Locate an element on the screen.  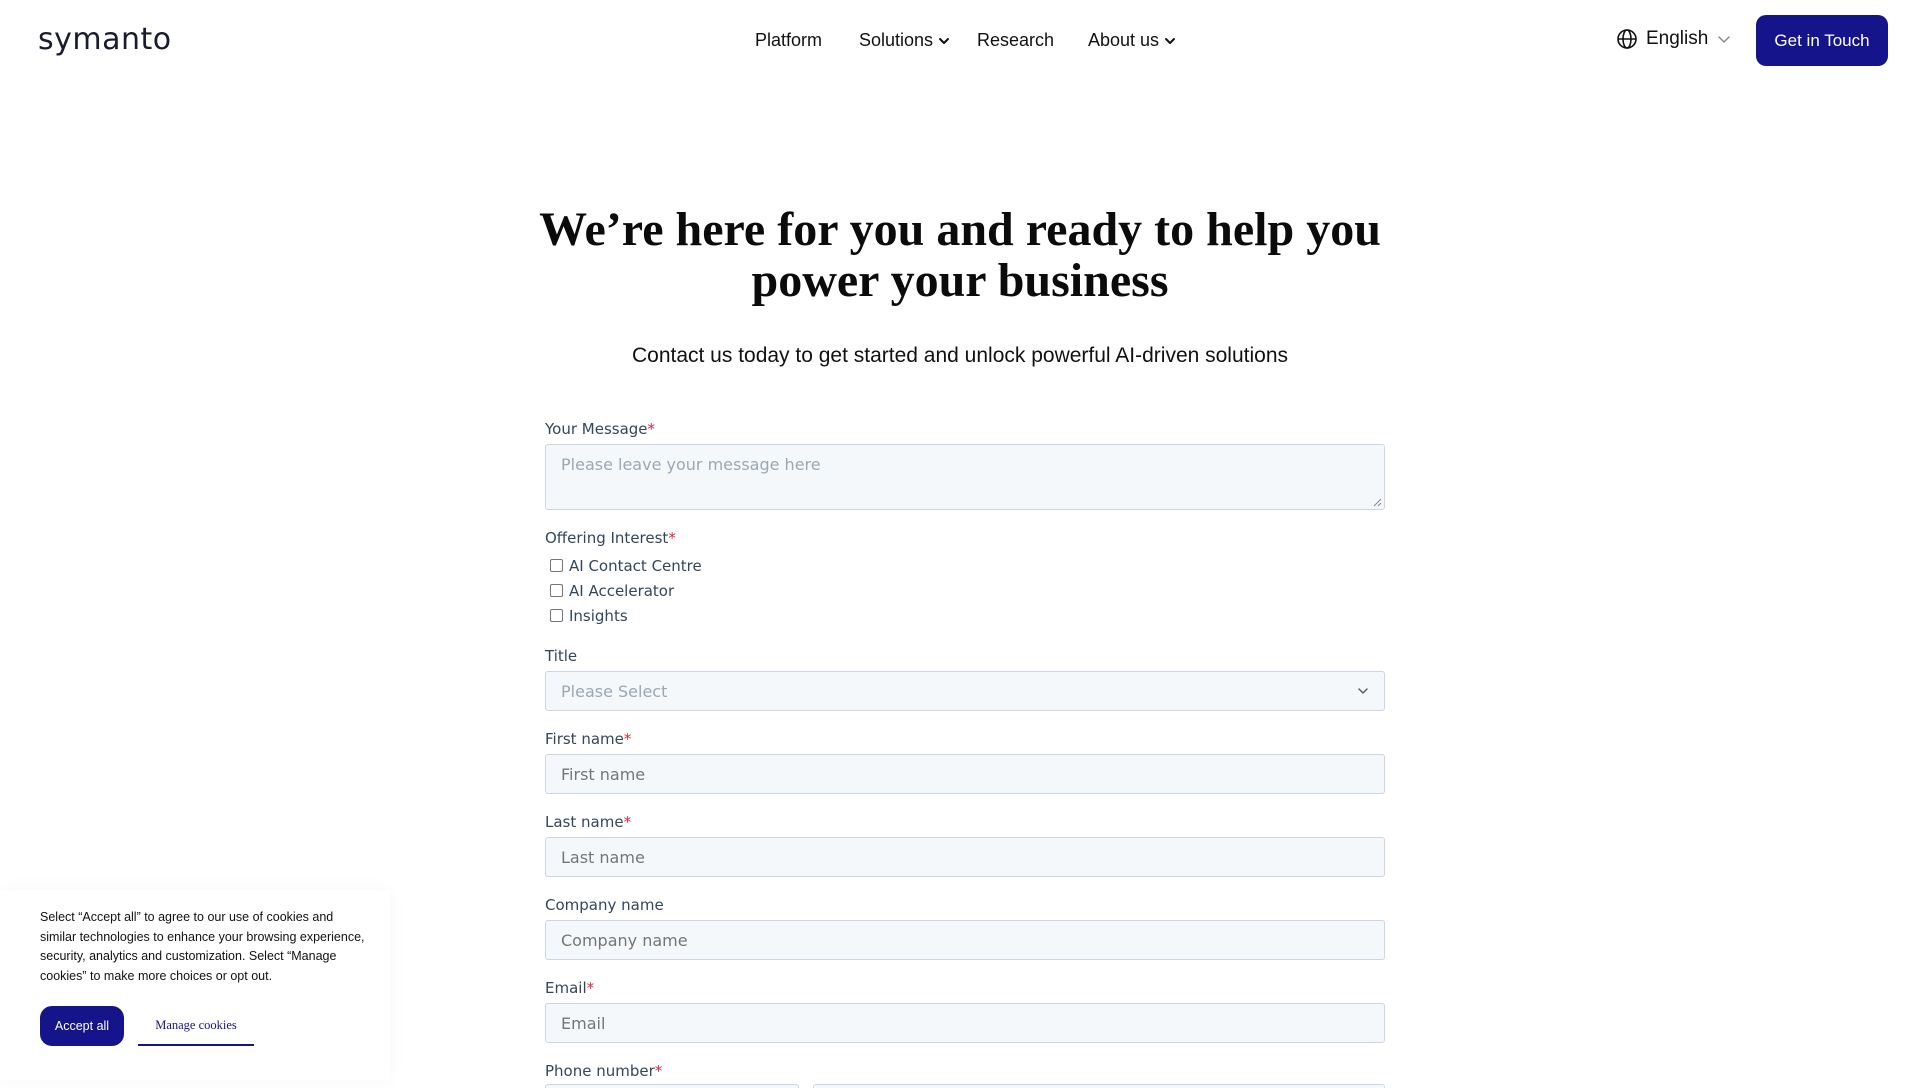
manage-cookies-link: Manage cookies is located at coordinates (196, 1026).